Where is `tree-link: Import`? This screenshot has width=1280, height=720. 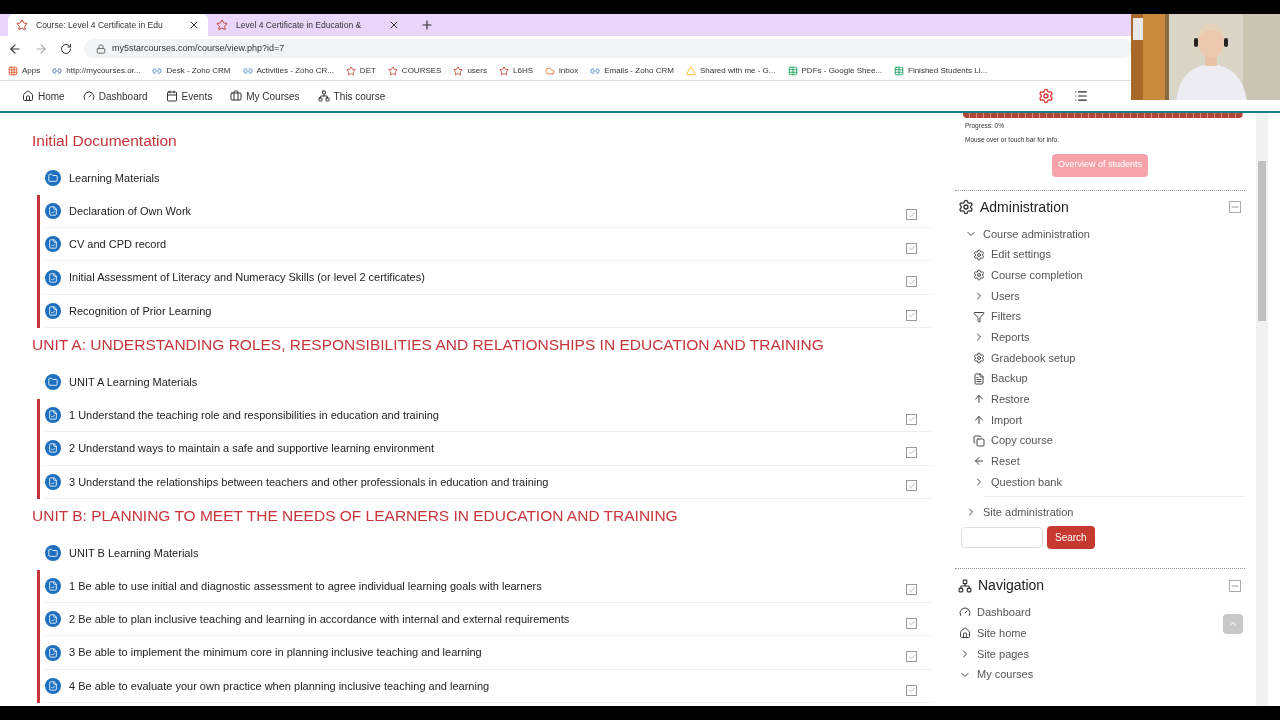
tree-link: Import is located at coordinates (1007, 420).